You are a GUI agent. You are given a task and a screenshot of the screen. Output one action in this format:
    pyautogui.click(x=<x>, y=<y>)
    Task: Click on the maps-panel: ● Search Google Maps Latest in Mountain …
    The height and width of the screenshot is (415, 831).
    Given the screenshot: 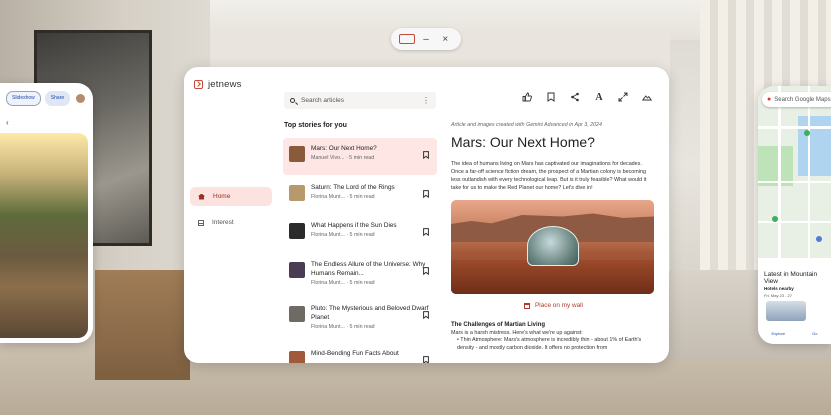 What is the action you would take?
    pyautogui.click(x=794, y=215)
    